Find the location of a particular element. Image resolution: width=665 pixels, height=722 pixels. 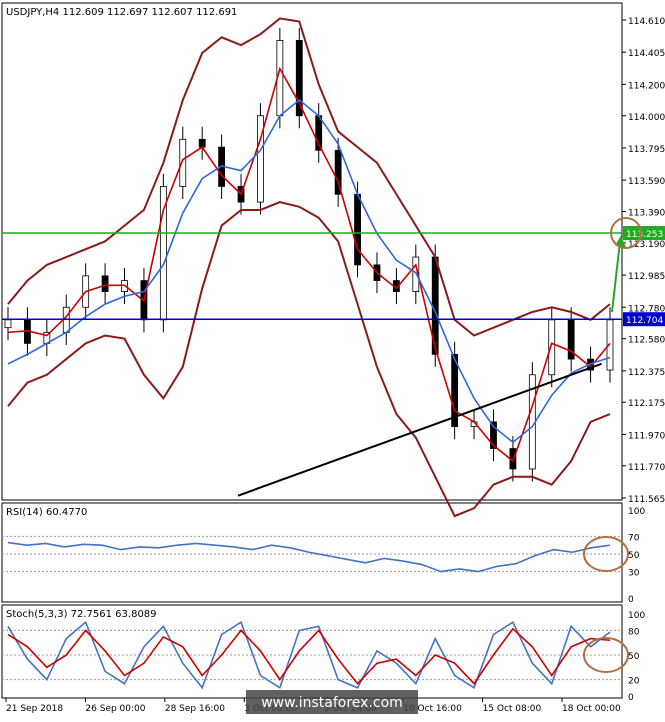

stoch-y-tick-label: 80 is located at coordinates (634, 632).